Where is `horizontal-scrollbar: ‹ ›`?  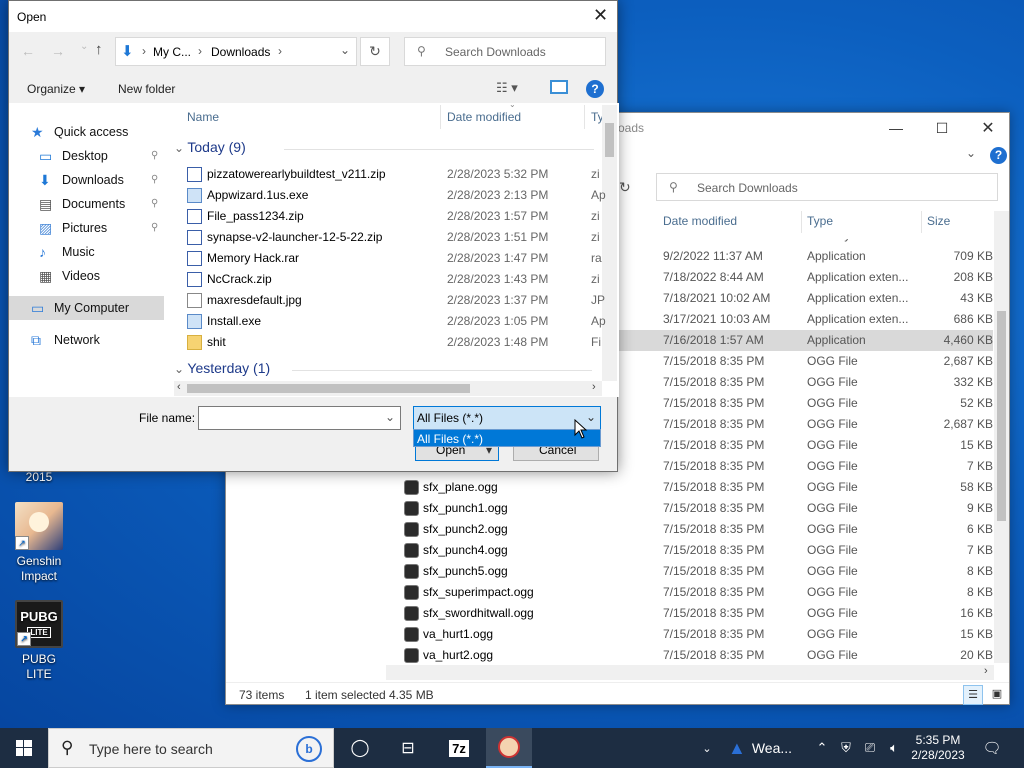 horizontal-scrollbar: ‹ › is located at coordinates (388, 388).